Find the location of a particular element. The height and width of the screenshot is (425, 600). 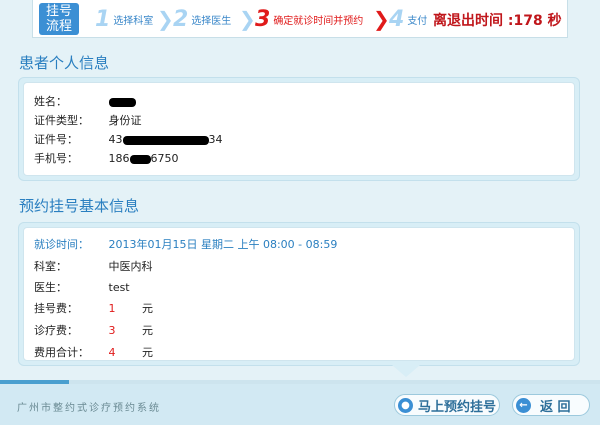

redacted-phone is located at coordinates (140, 159).